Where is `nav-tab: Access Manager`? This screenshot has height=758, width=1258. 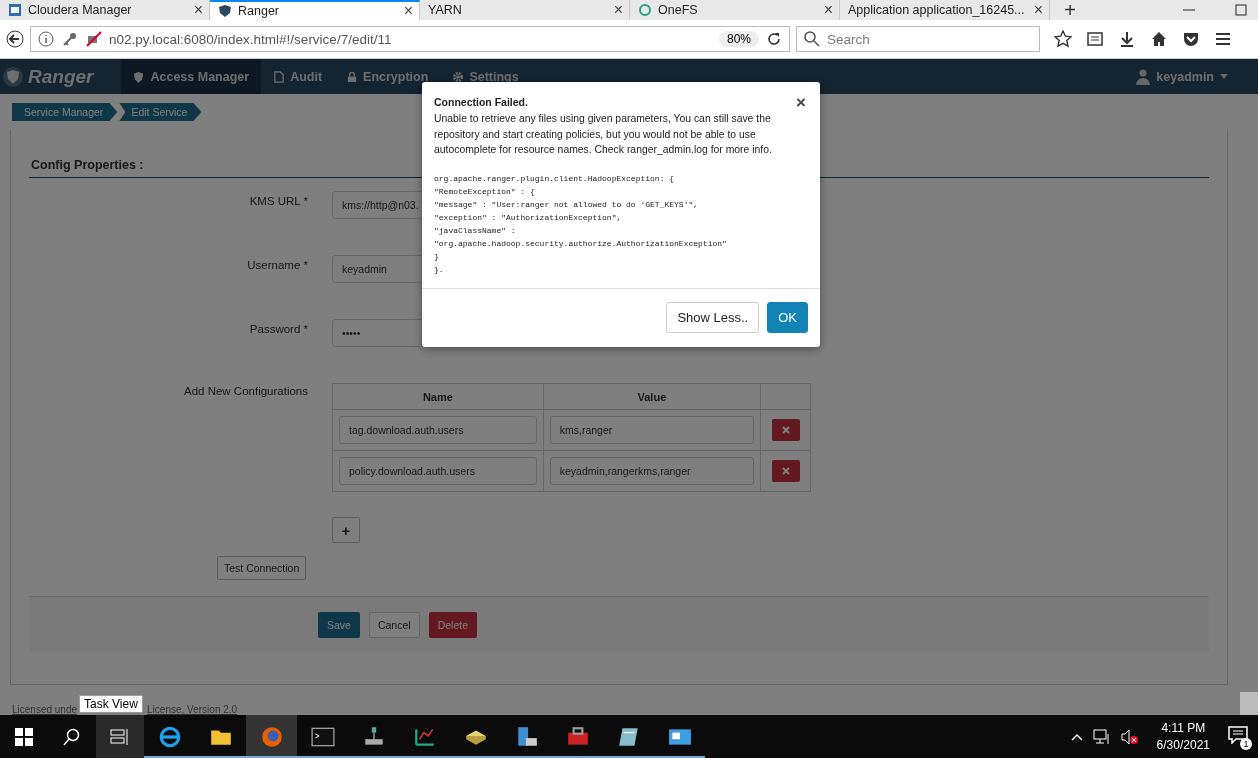 nav-tab: Access Manager is located at coordinates (191, 76).